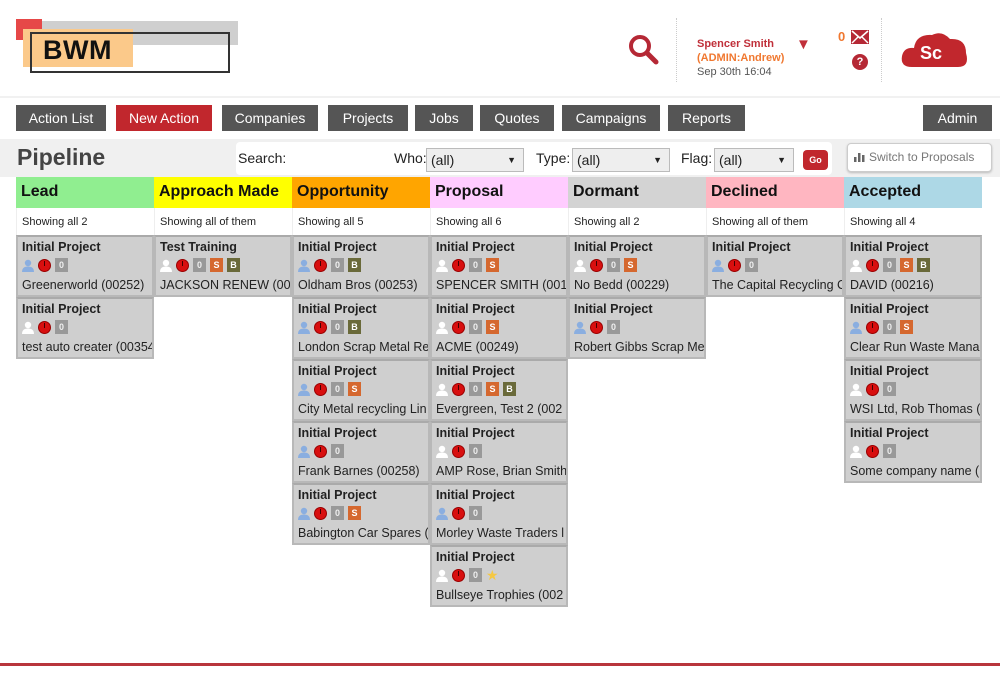  Describe the element at coordinates (913, 390) in the screenshot. I see `pipeline-card: Initial Project 0 WSI Ltd, Rob Thomas (` at that location.